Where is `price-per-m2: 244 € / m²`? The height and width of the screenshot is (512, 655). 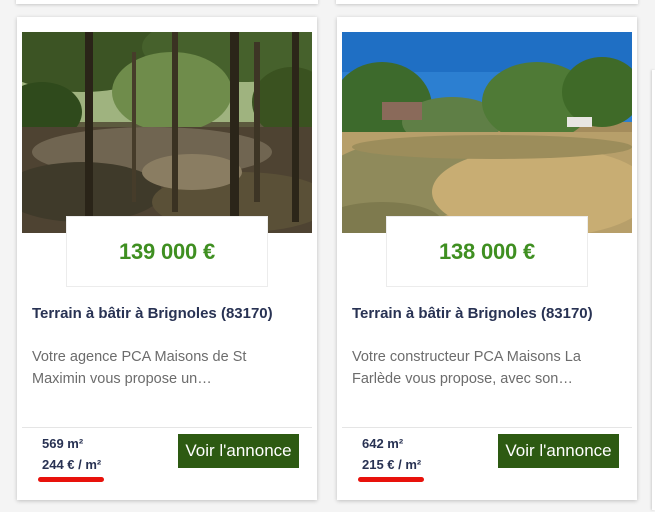 price-per-m2: 244 € / m² is located at coordinates (72, 464).